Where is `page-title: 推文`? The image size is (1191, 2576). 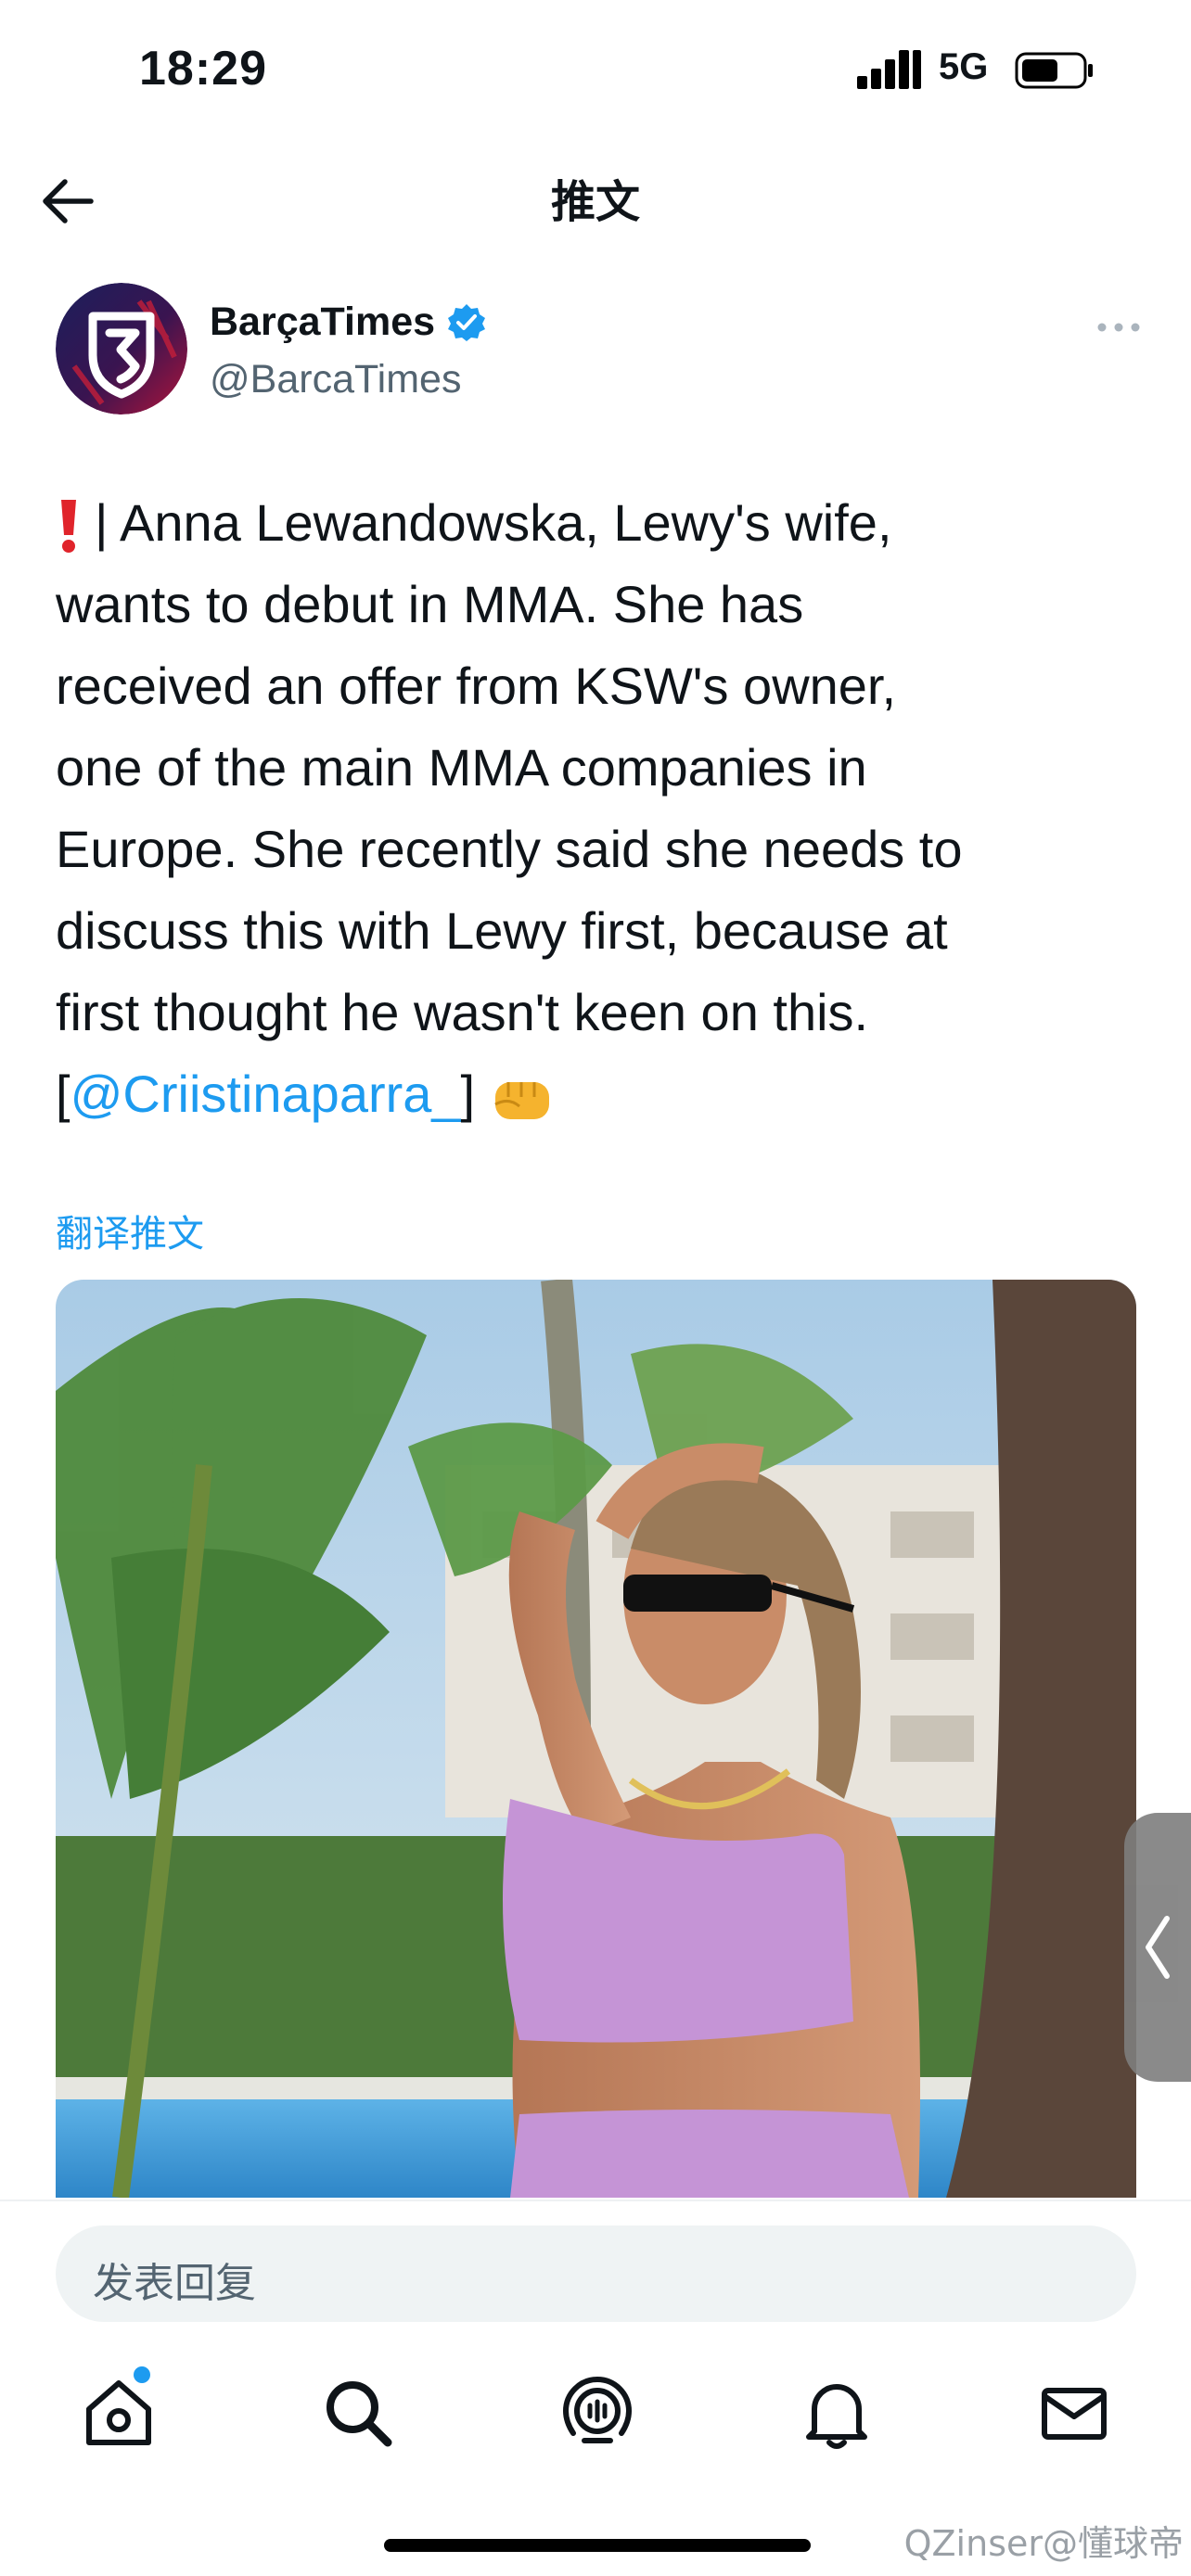
page-title: 推文 is located at coordinates (595, 202).